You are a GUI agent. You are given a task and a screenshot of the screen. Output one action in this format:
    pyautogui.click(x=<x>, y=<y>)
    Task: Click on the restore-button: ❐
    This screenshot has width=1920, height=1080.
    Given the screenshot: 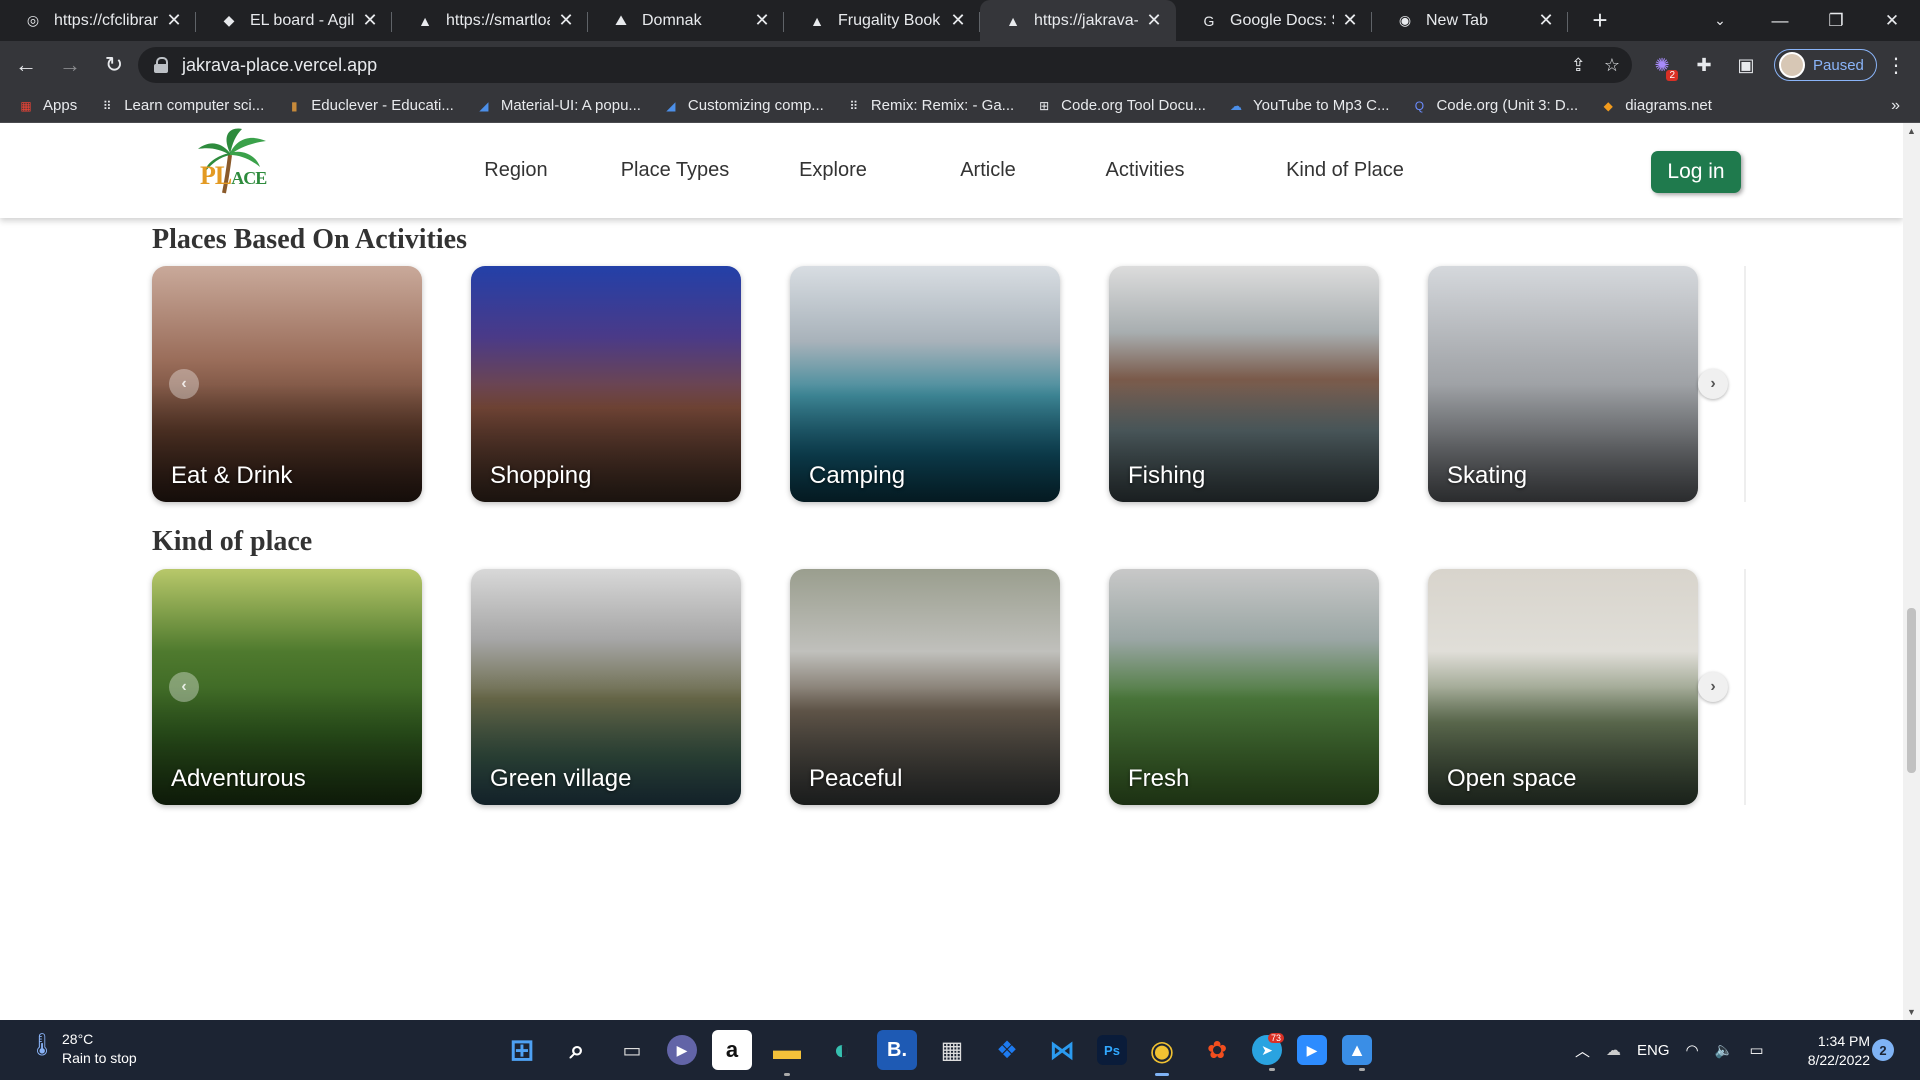 What is the action you would take?
    pyautogui.click(x=1836, y=20)
    